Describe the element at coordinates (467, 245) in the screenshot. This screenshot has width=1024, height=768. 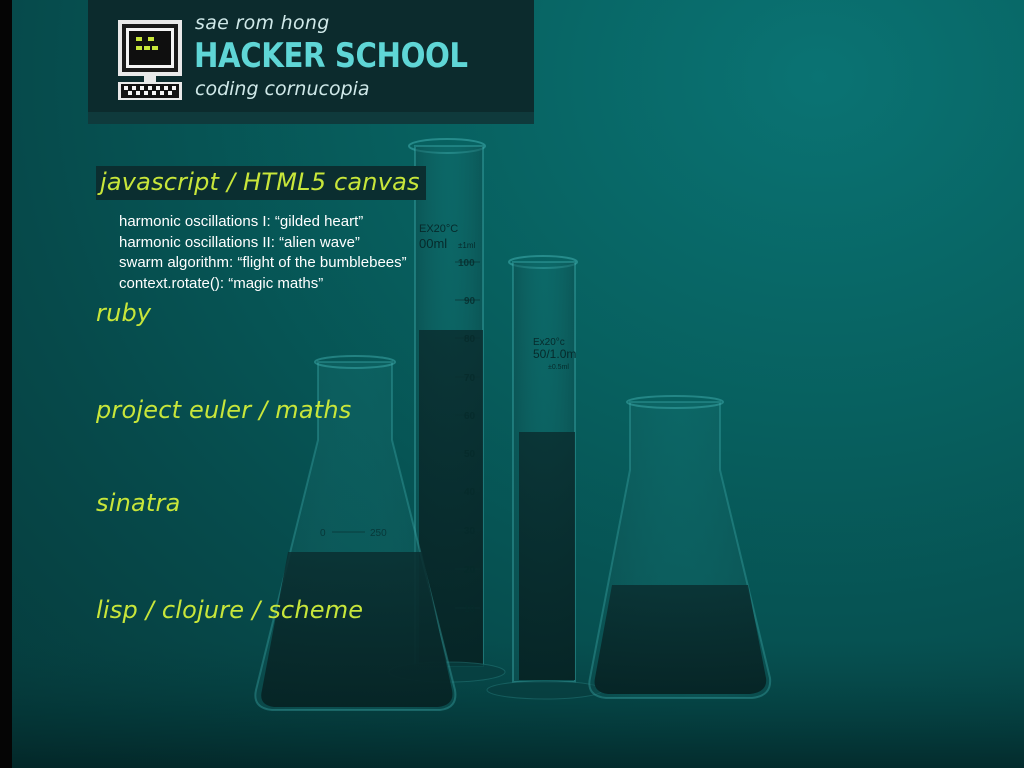
I see `cylinder-tolerance-label: ±1ml` at that location.